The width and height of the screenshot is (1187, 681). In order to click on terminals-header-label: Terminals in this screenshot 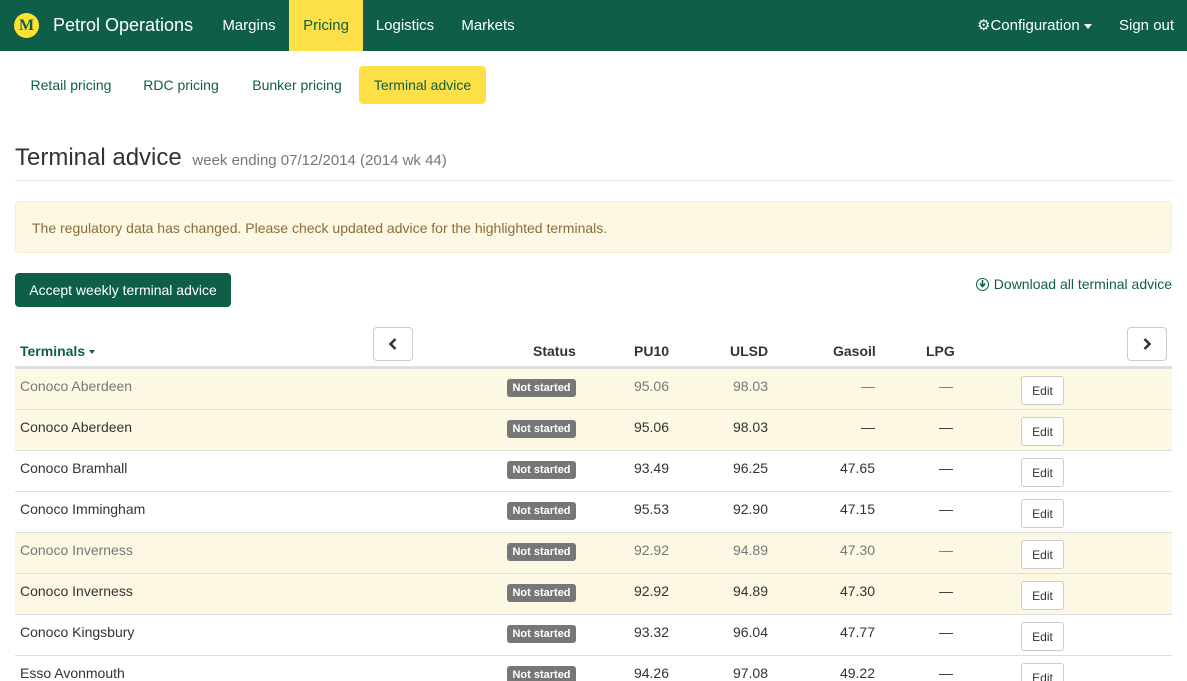, I will do `click(53, 351)`.